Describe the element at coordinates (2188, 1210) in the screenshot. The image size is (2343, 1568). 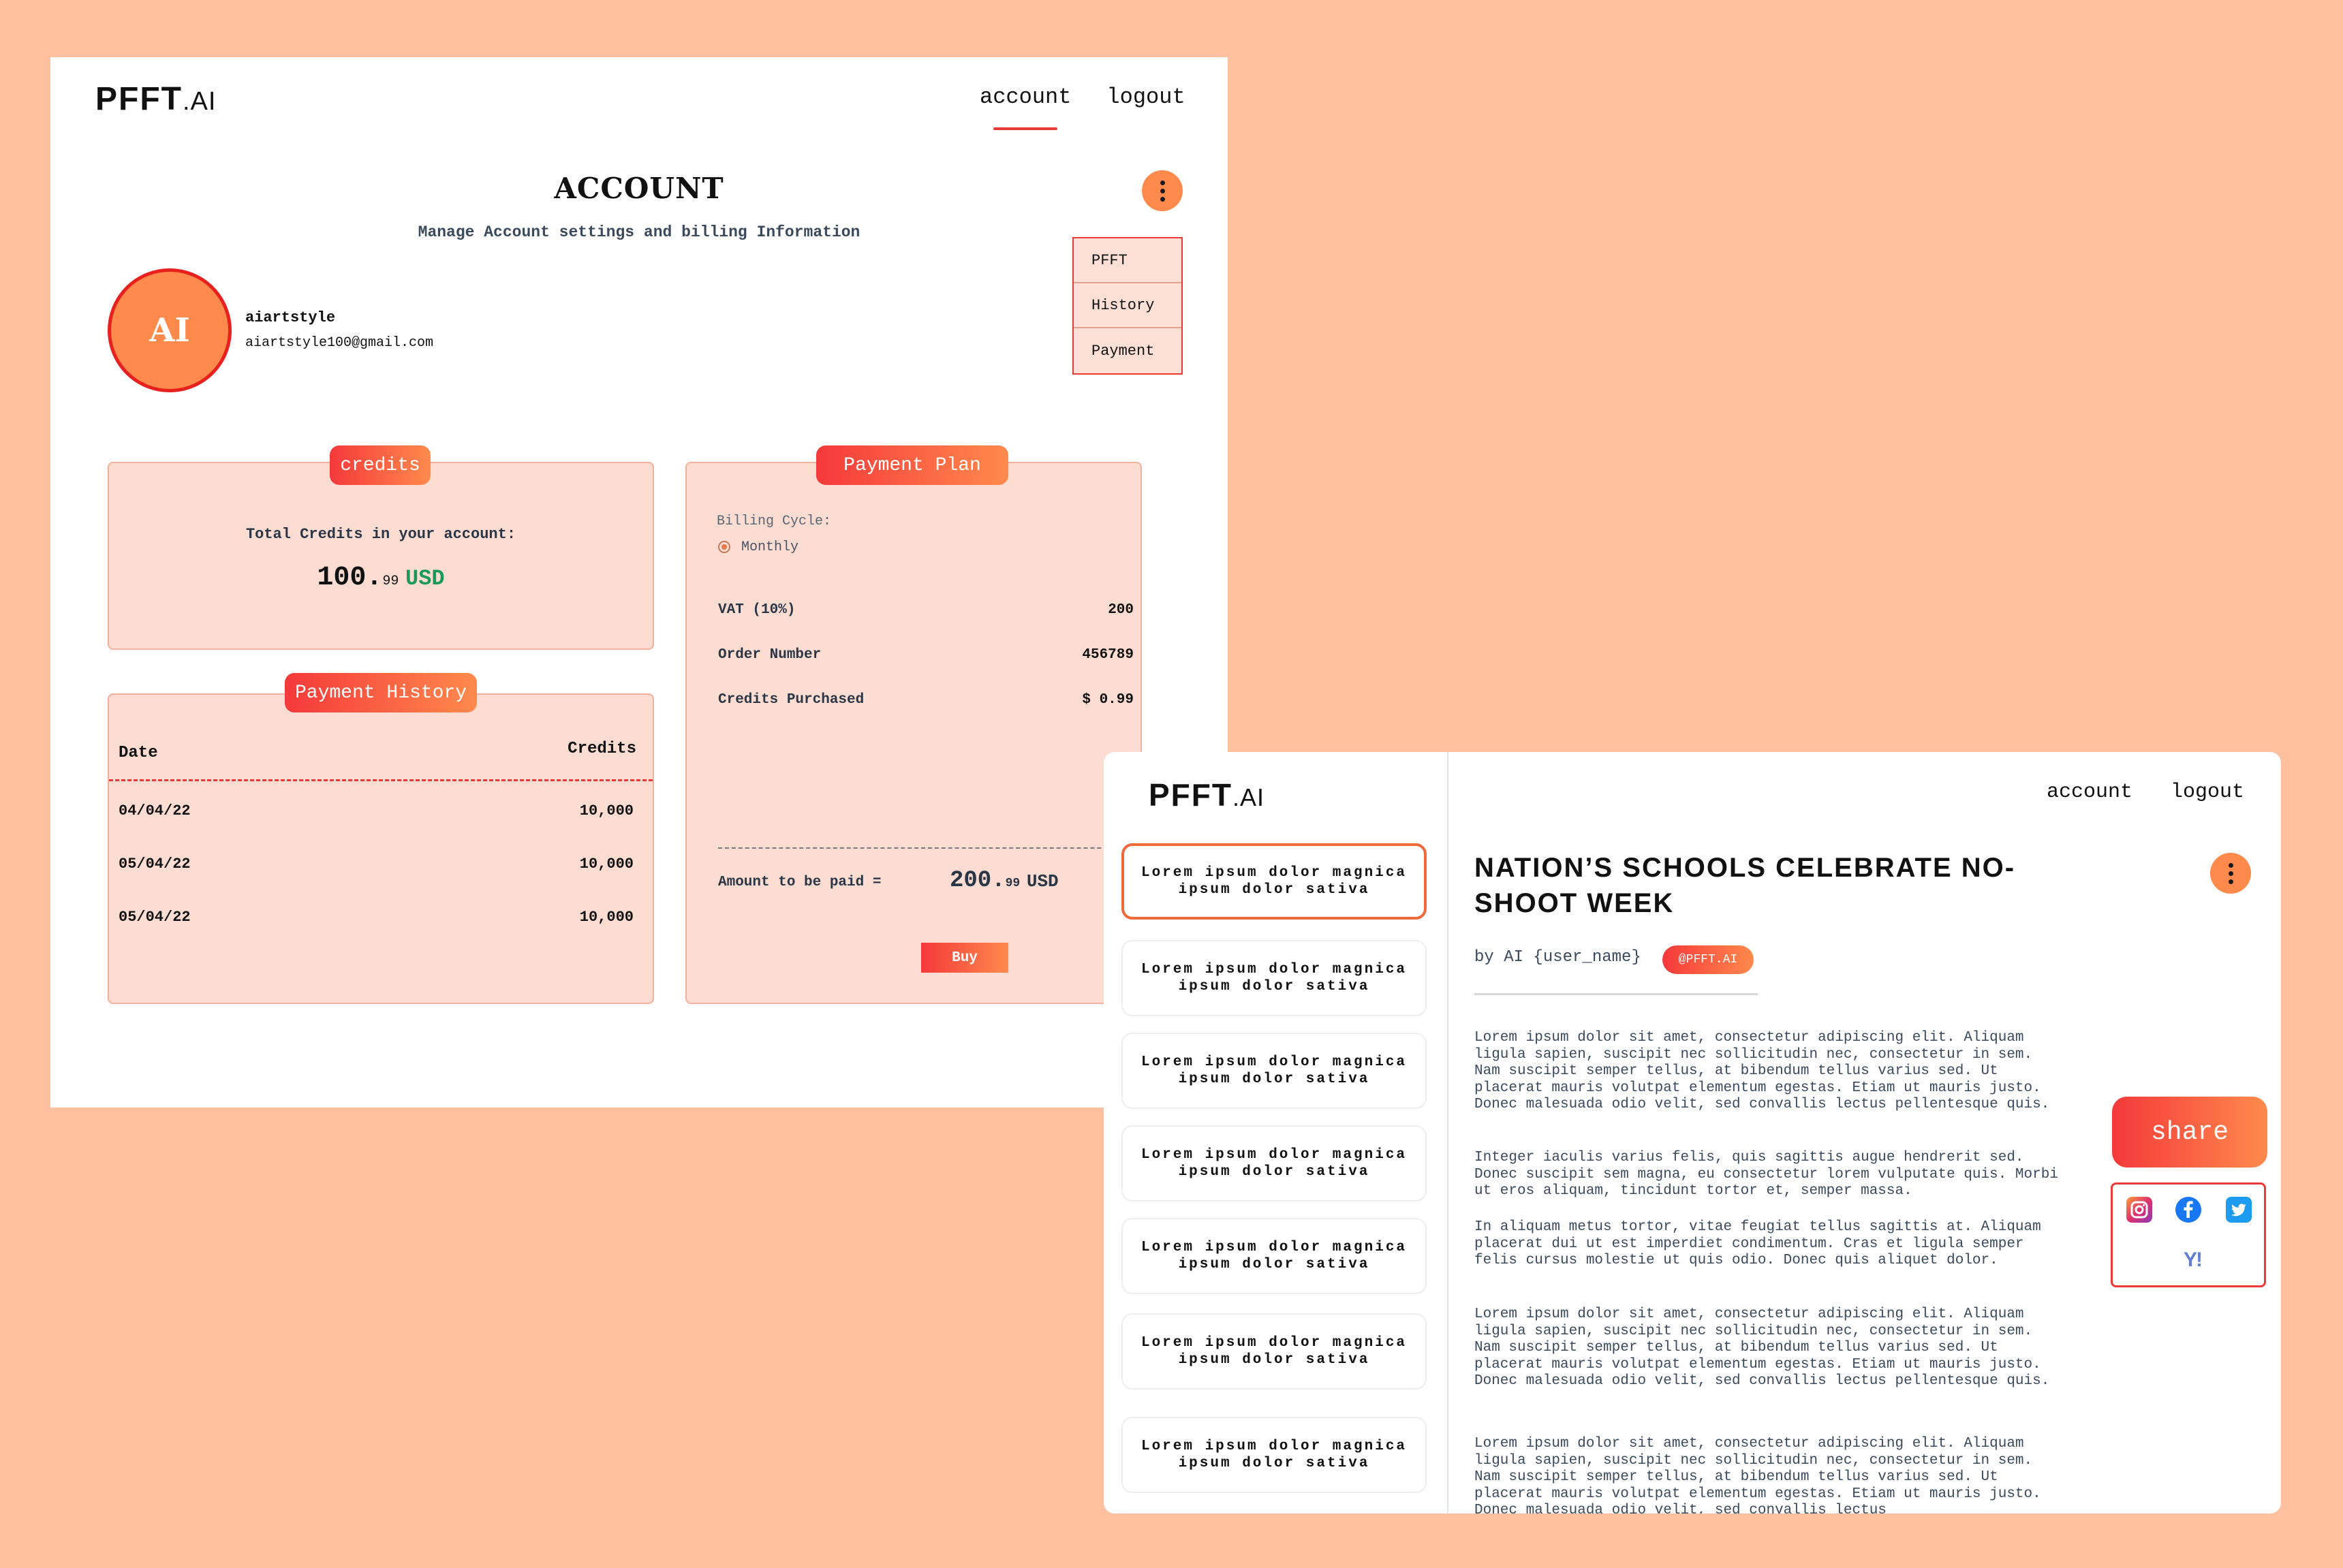
I see `facebook-icon` at that location.